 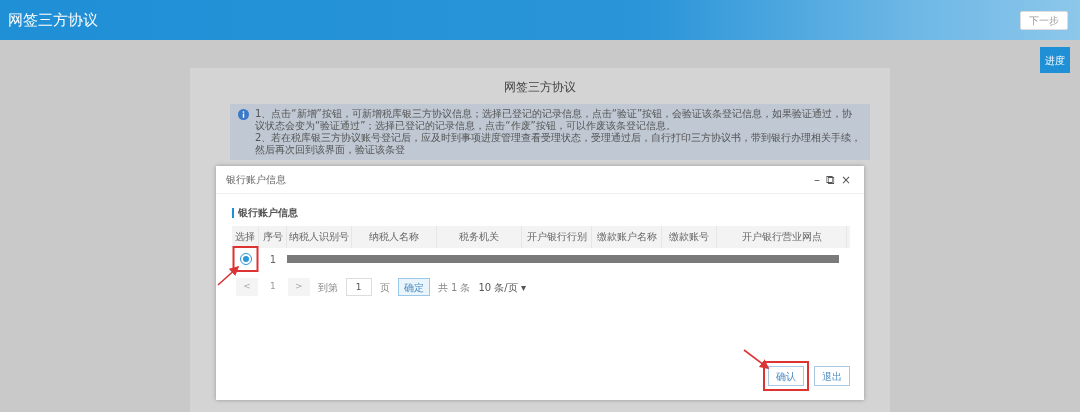 I want to click on page-size-select: 10 条/页 ▾, so click(x=502, y=287).